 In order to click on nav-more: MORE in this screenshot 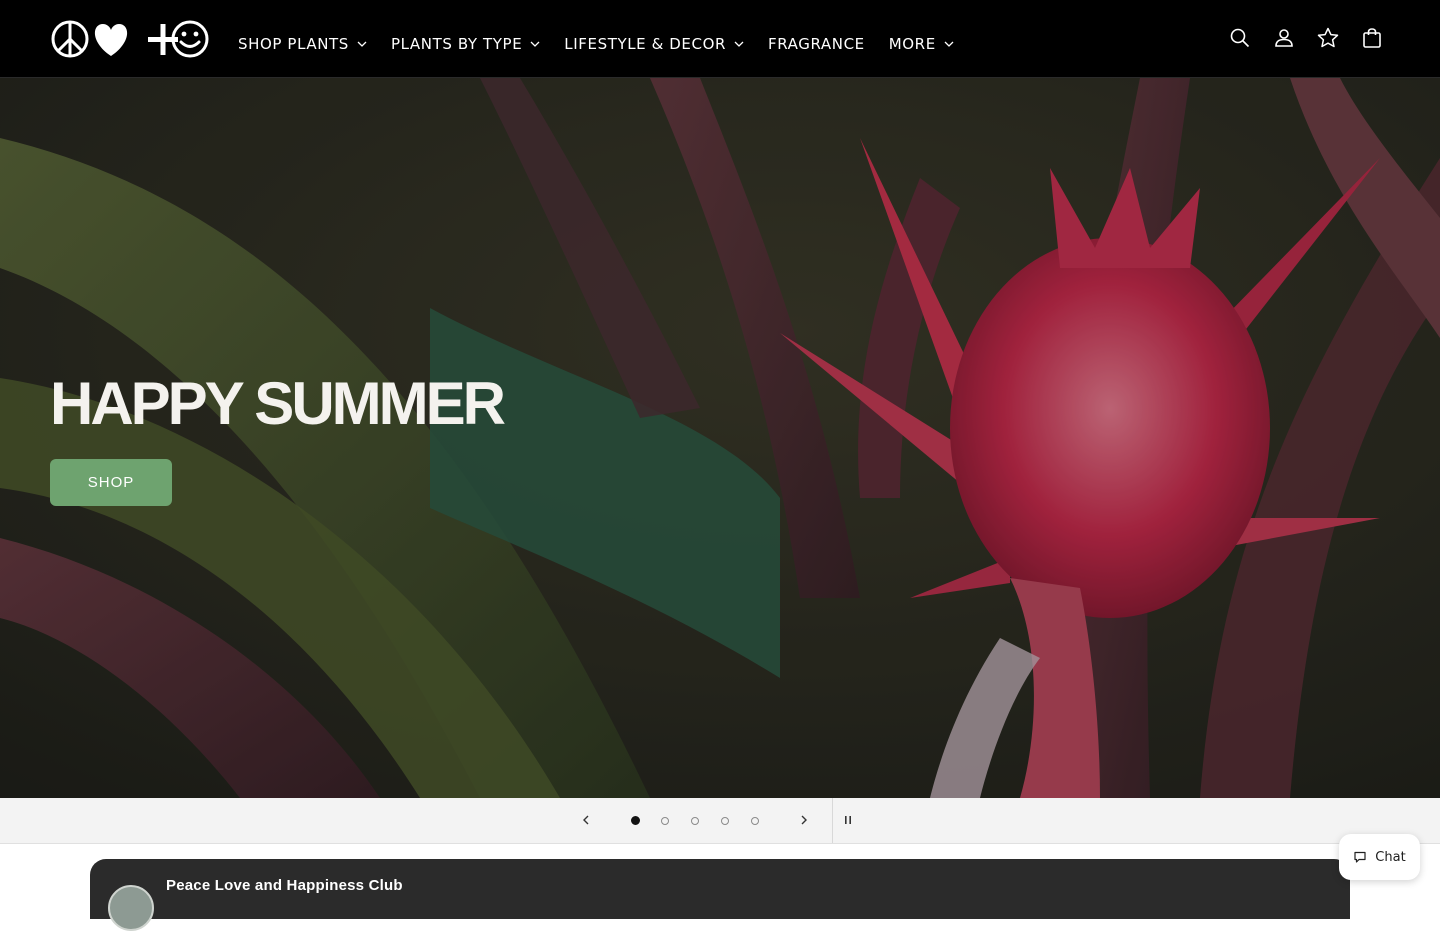, I will do `click(921, 44)`.